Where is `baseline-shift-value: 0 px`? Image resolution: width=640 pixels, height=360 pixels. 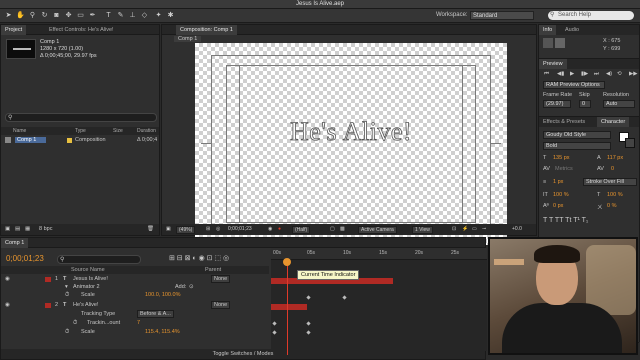 baseline-shift-value: 0 px is located at coordinates (558, 206).